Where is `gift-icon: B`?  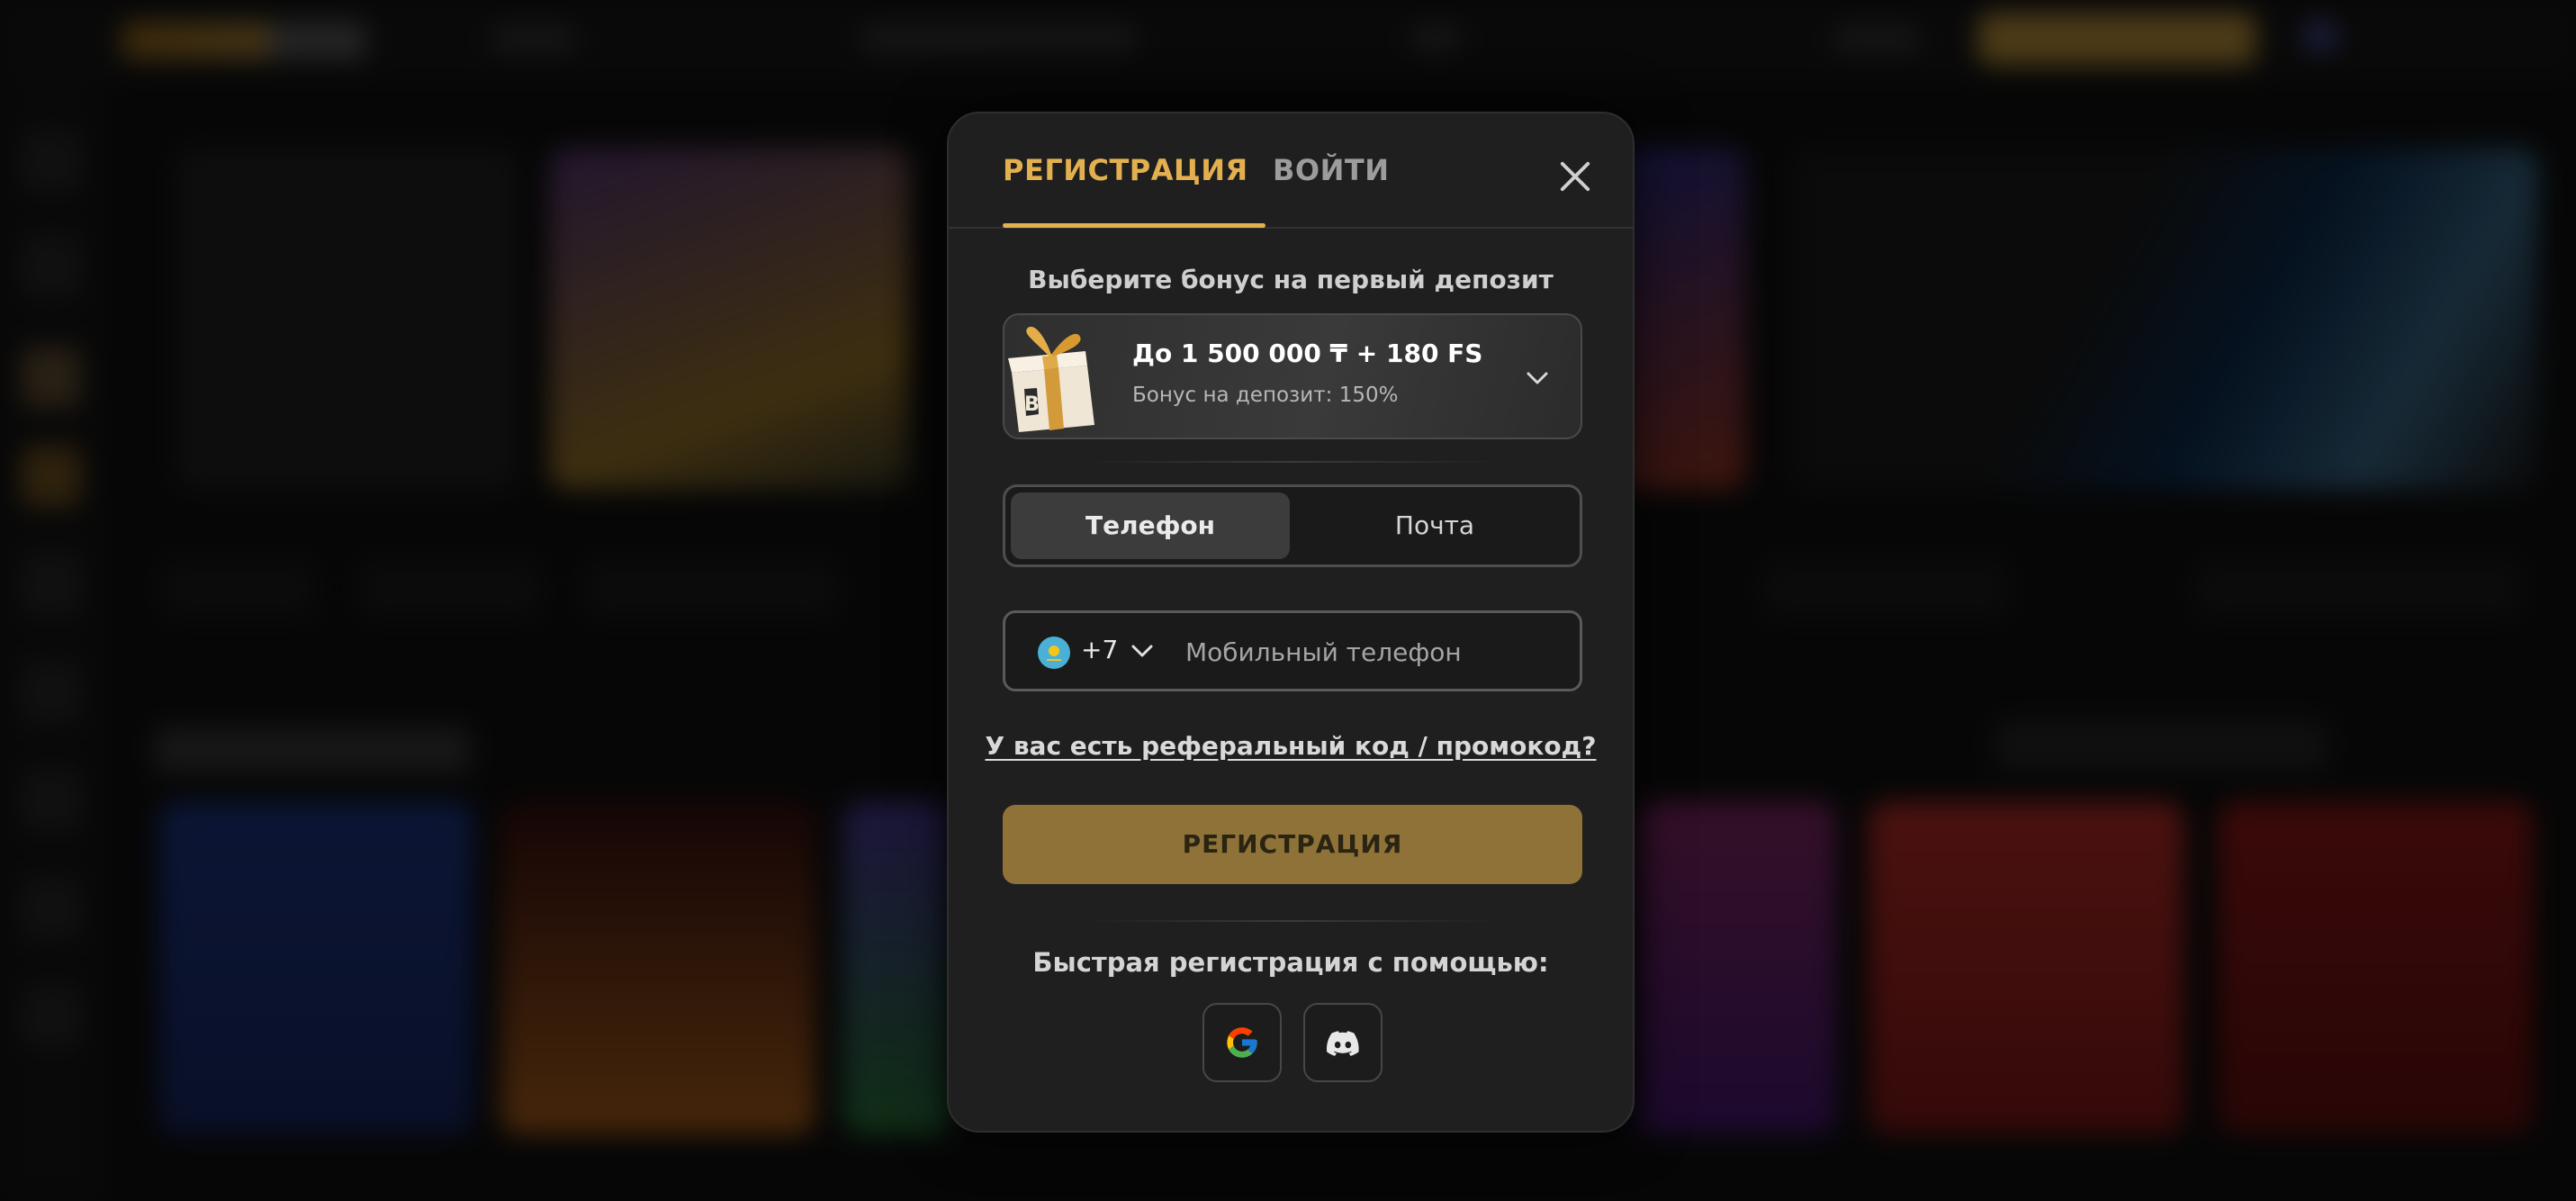
gift-icon: B is located at coordinates (1051, 379).